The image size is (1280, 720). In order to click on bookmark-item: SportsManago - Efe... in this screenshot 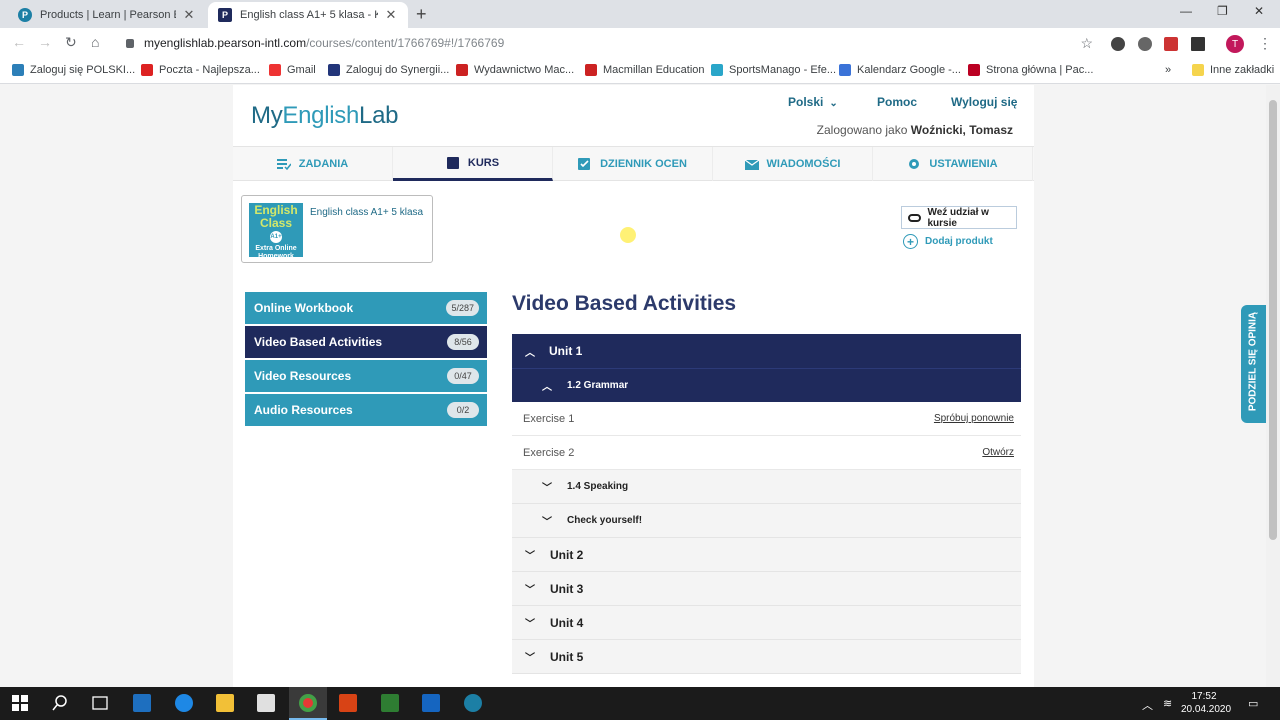, I will do `click(773, 70)`.